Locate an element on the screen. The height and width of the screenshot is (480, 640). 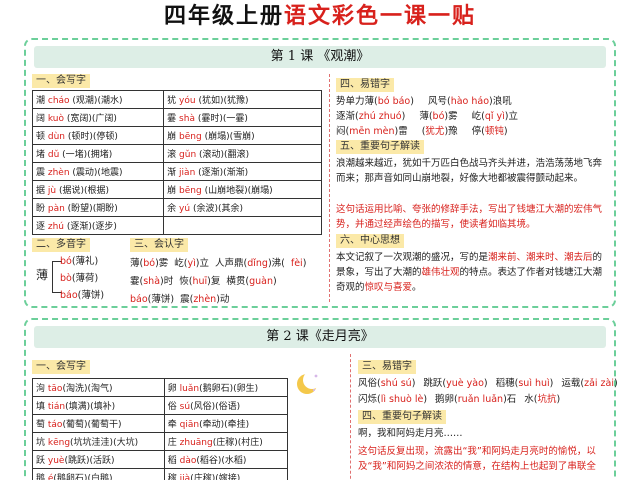
word-entry-char: 牵 is located at coordinates (173, 425).